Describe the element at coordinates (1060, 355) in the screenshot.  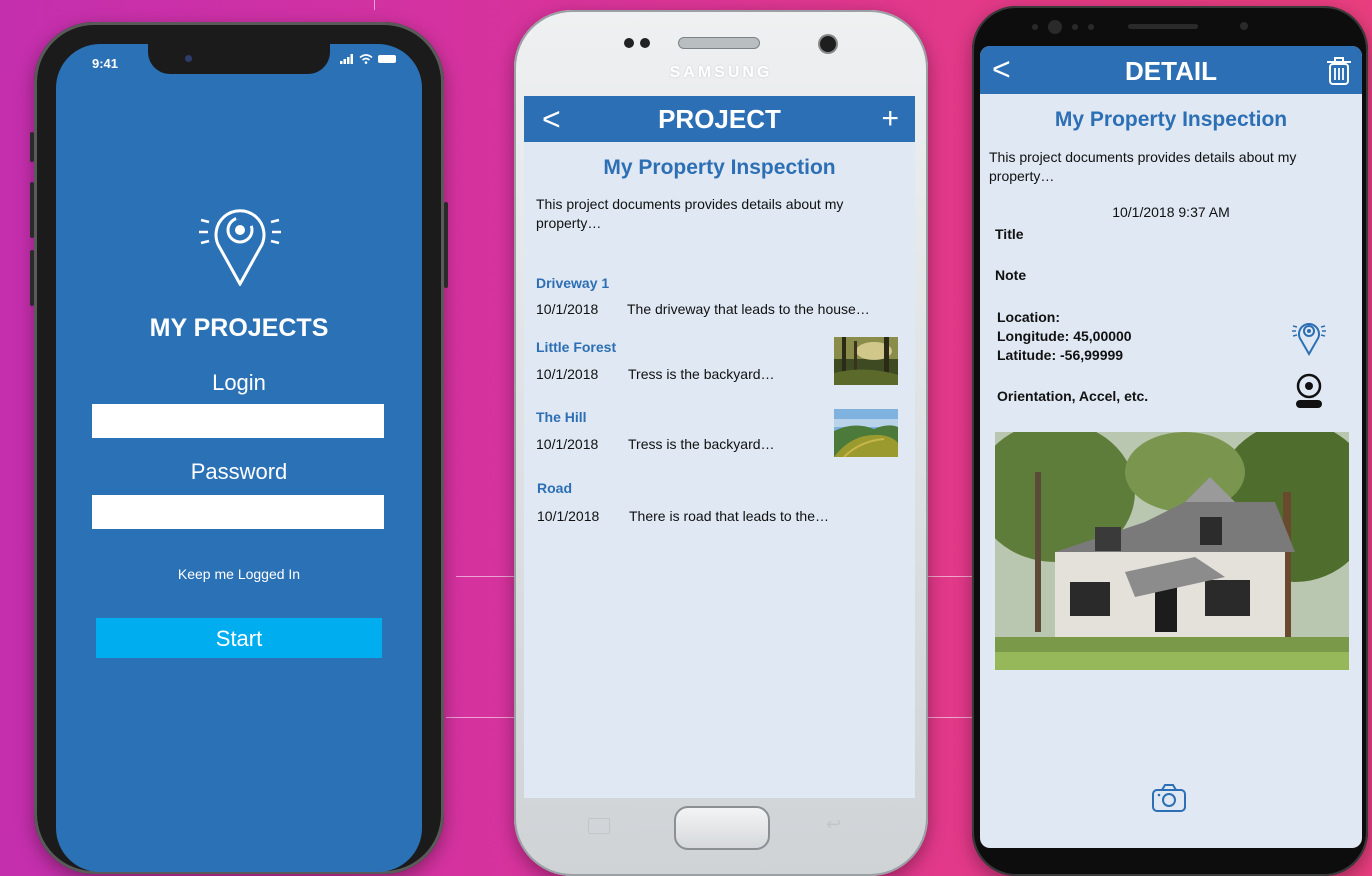
I see `latitude-value: Latitude: -56,99999` at that location.